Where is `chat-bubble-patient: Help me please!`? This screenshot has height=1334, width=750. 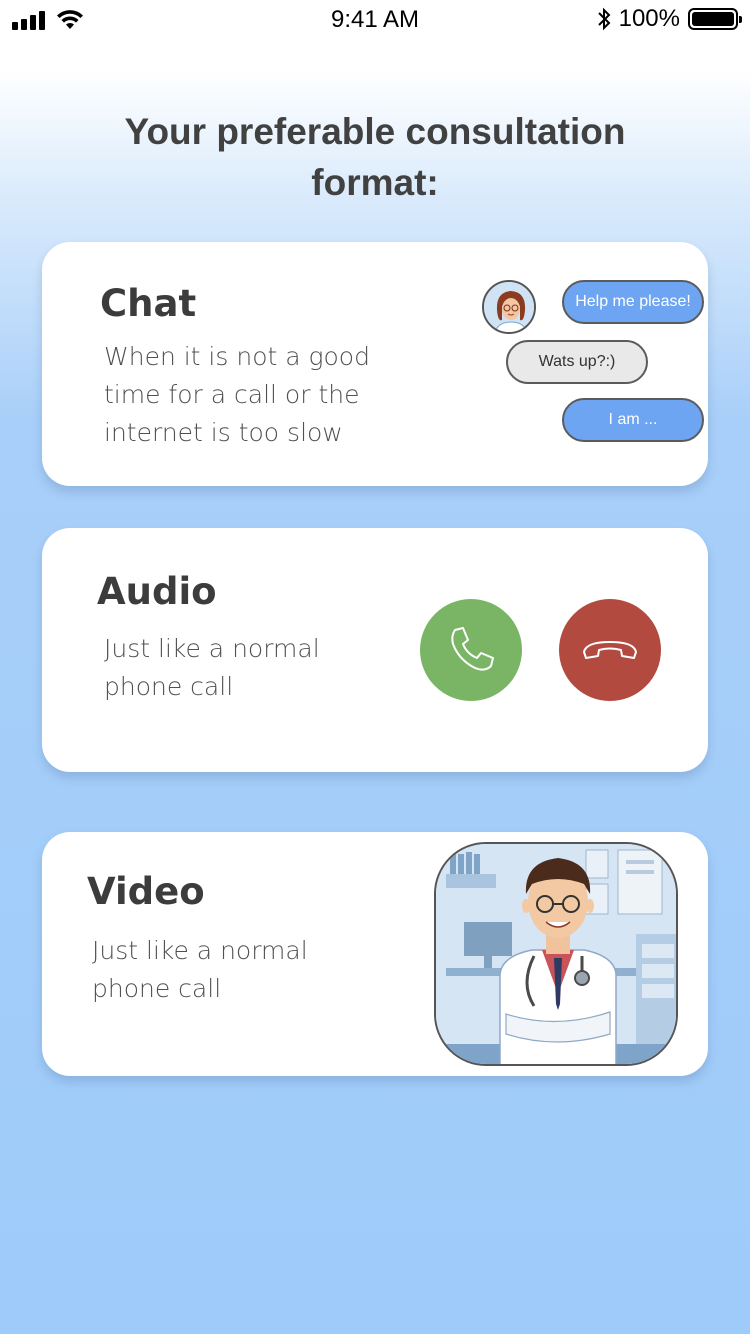
chat-bubble-patient: Help me please! is located at coordinates (633, 302).